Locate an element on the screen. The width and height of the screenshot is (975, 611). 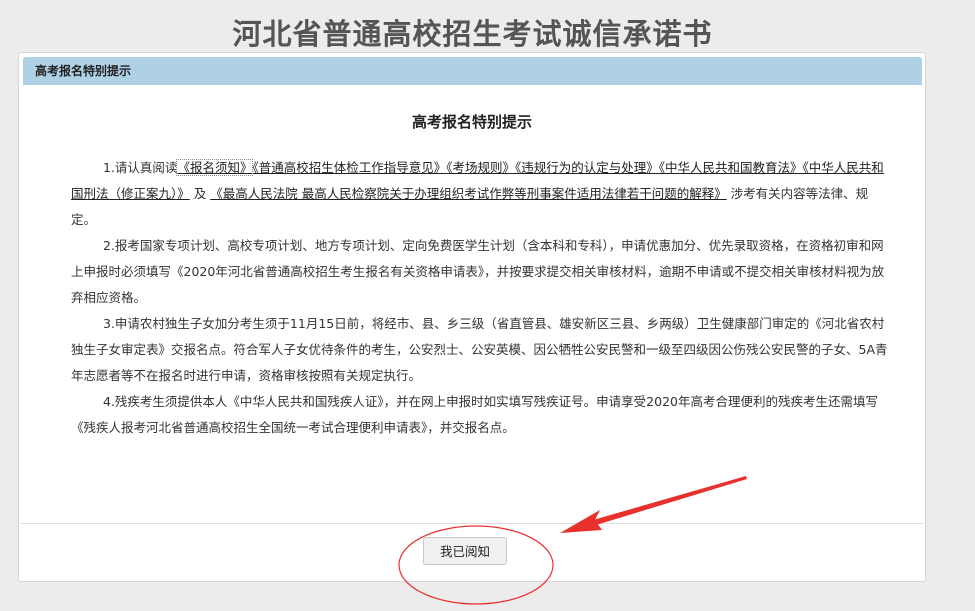
acknowledge-button: 我已阅知 is located at coordinates (465, 551).